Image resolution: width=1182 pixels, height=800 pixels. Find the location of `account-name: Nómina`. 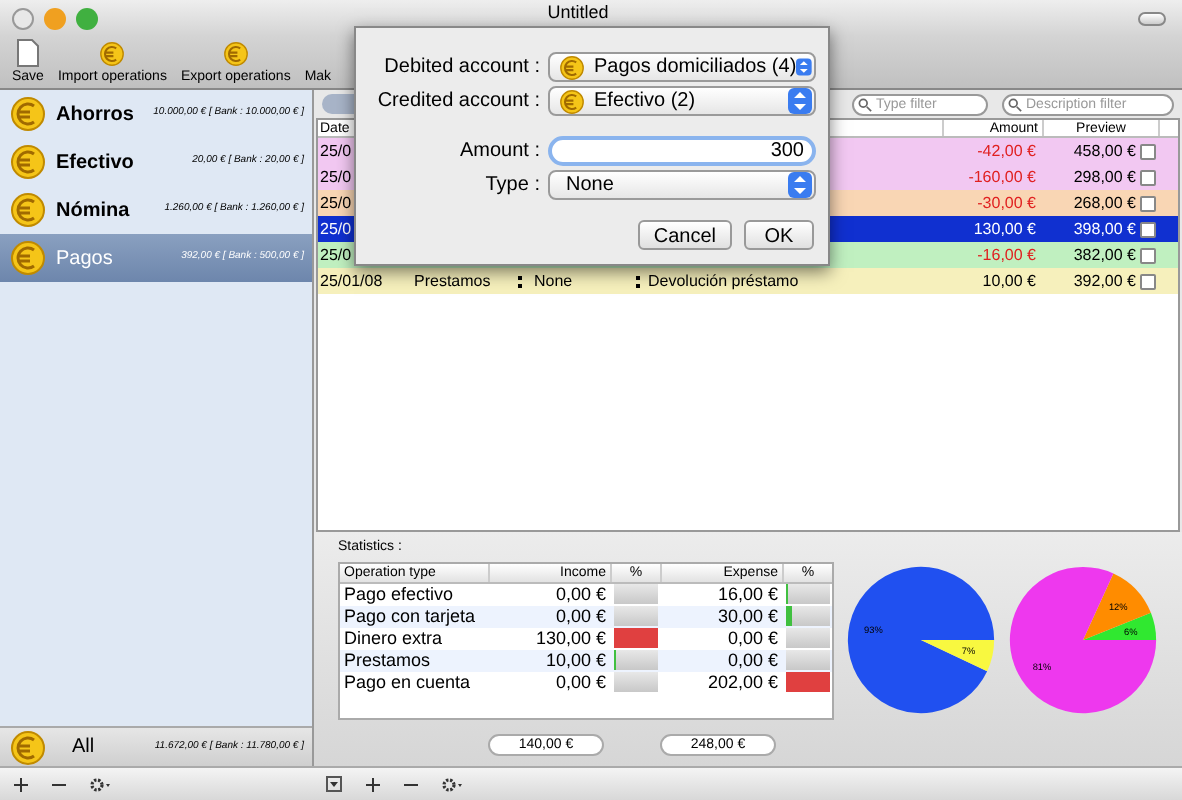

account-name: Nómina is located at coordinates (93, 211).